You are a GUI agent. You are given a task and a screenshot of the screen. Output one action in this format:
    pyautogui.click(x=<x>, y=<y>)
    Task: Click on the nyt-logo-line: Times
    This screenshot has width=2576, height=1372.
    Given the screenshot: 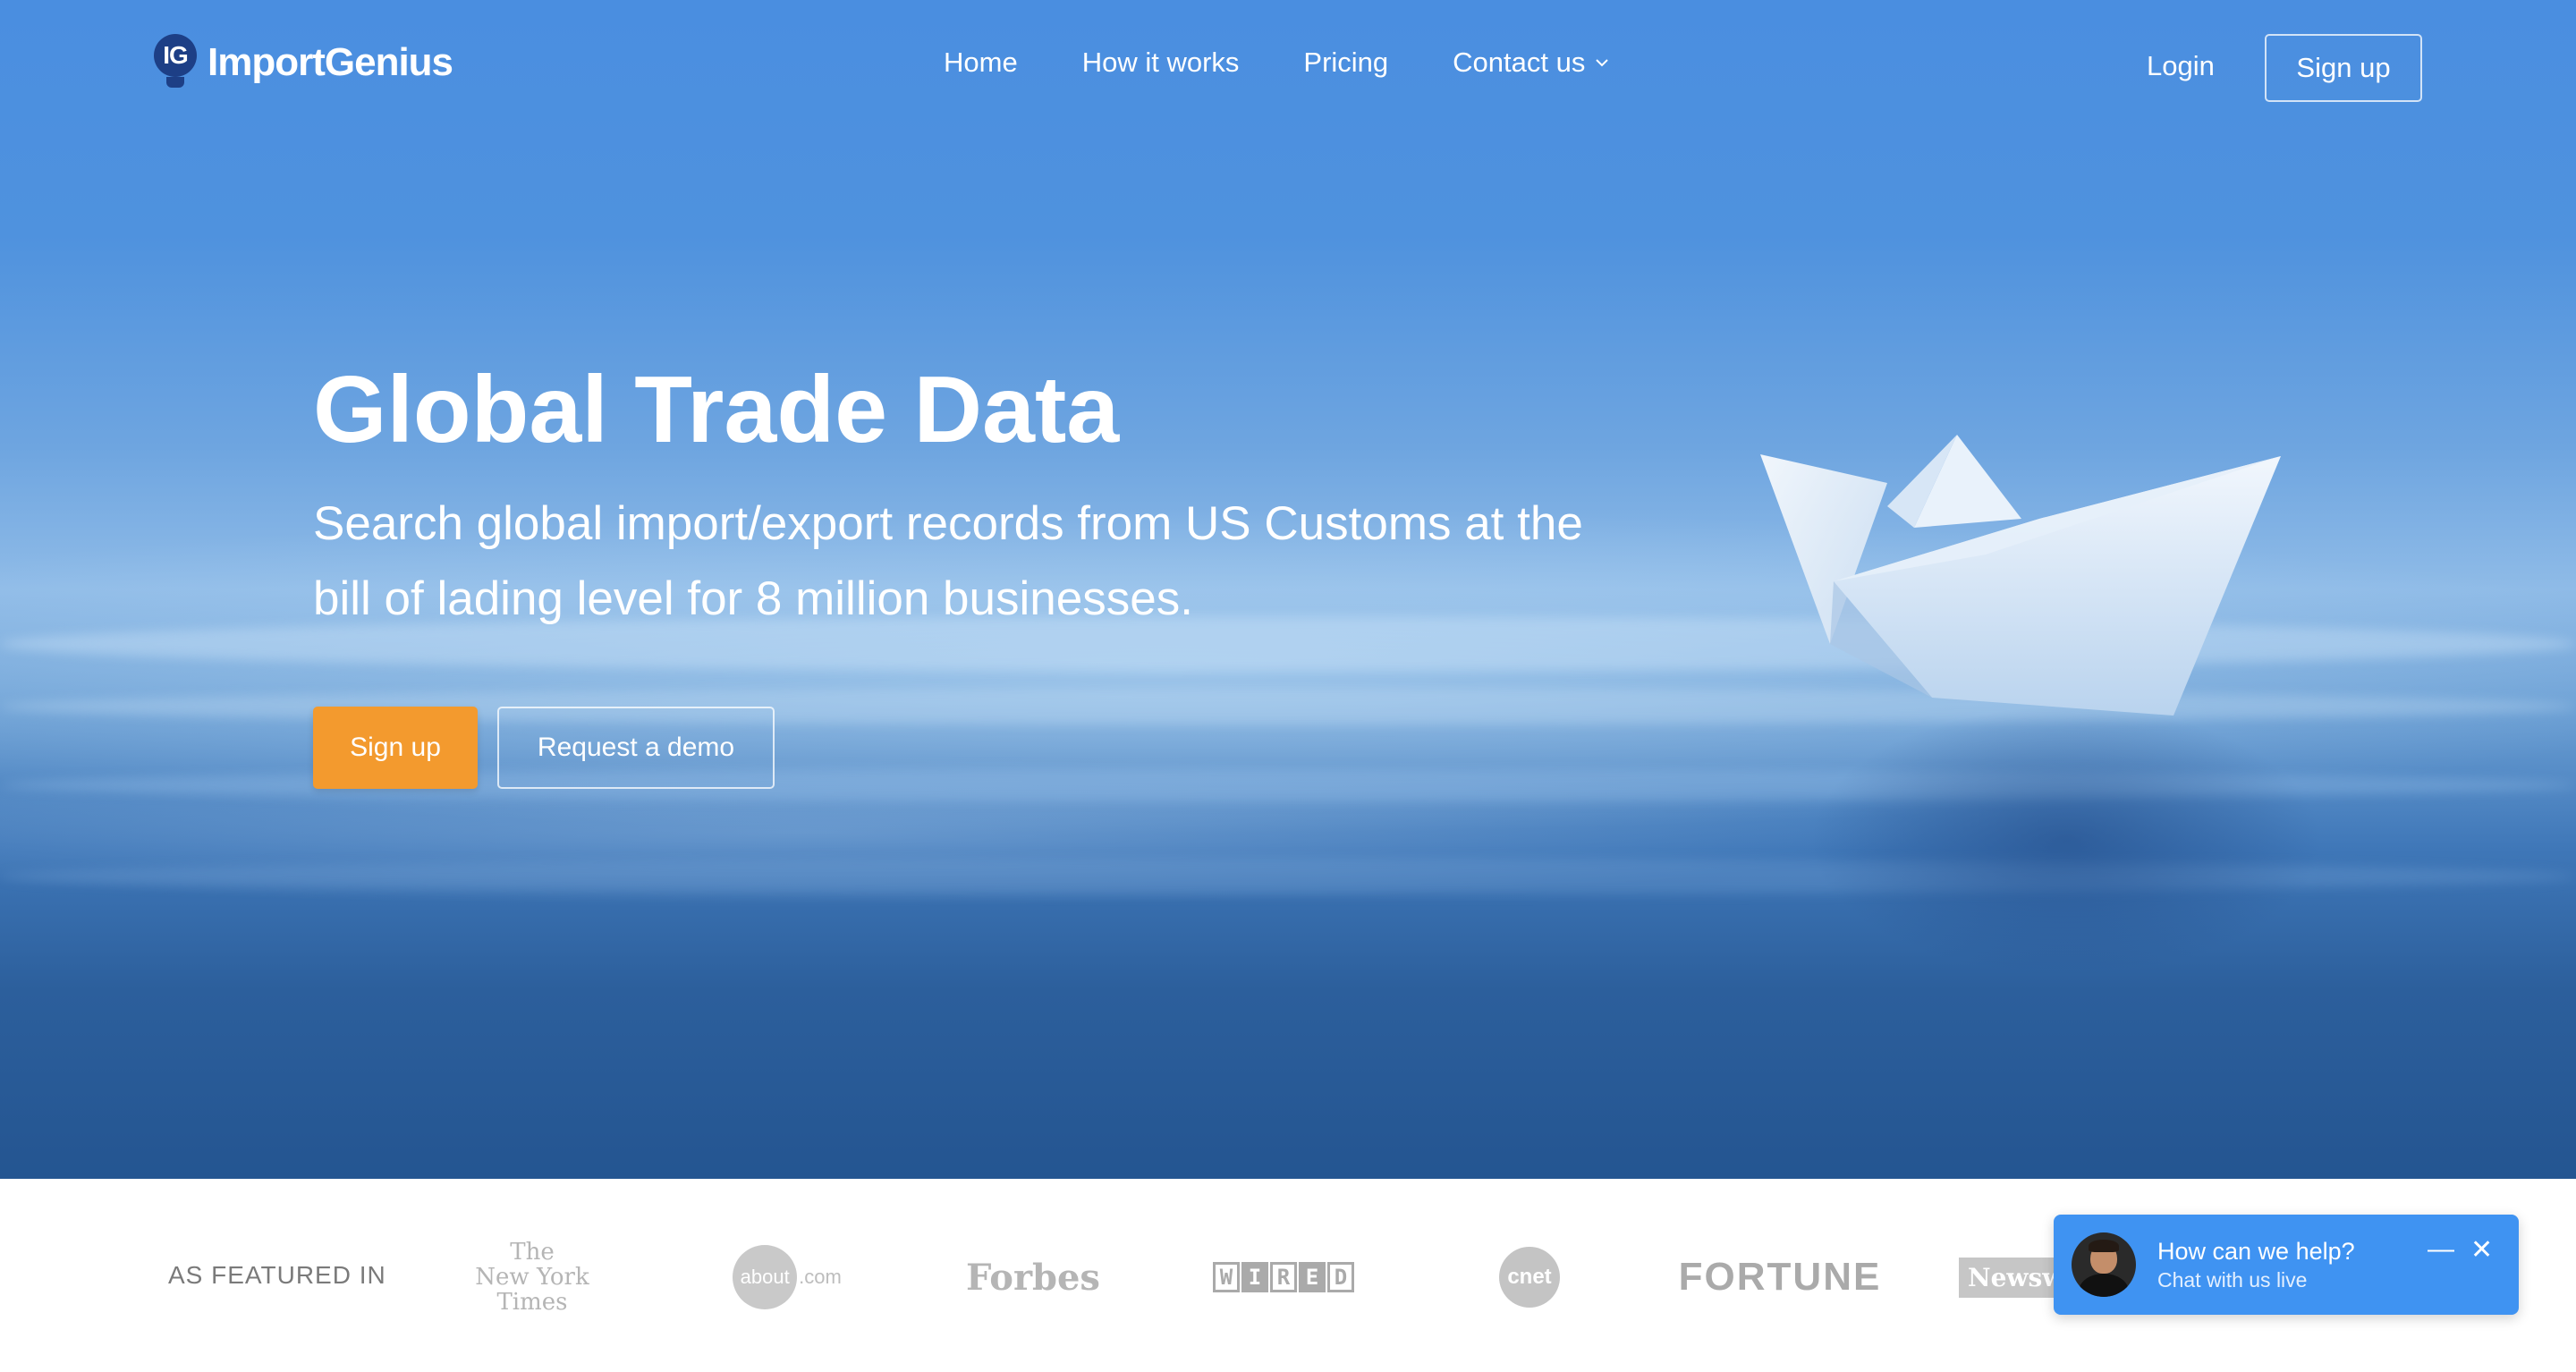 What is the action you would take?
    pyautogui.click(x=532, y=1302)
    